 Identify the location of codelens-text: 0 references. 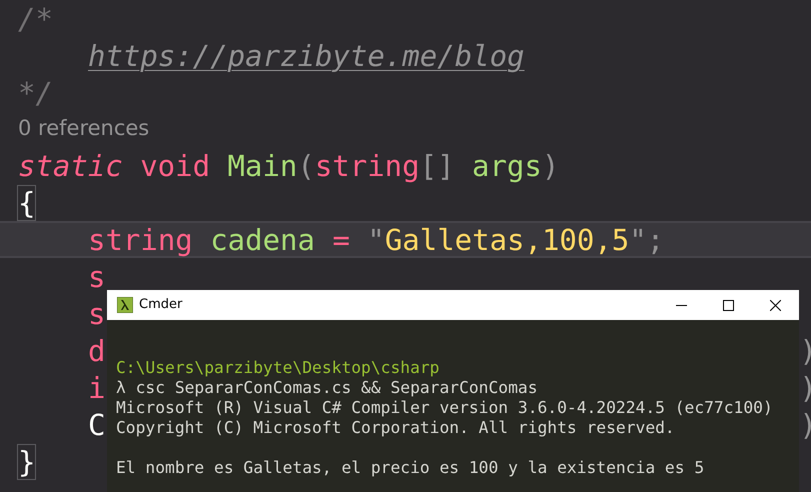
(84, 129).